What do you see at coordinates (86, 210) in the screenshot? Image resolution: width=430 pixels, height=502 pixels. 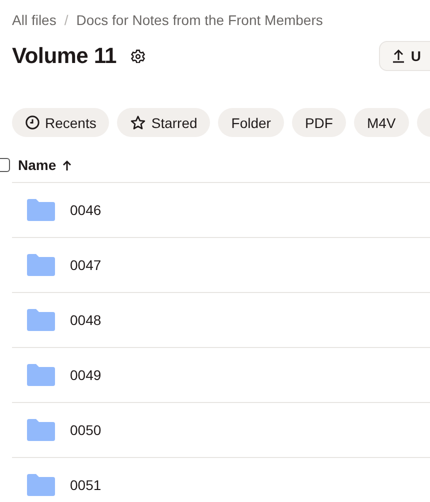 I see `file-name: 0046` at bounding box center [86, 210].